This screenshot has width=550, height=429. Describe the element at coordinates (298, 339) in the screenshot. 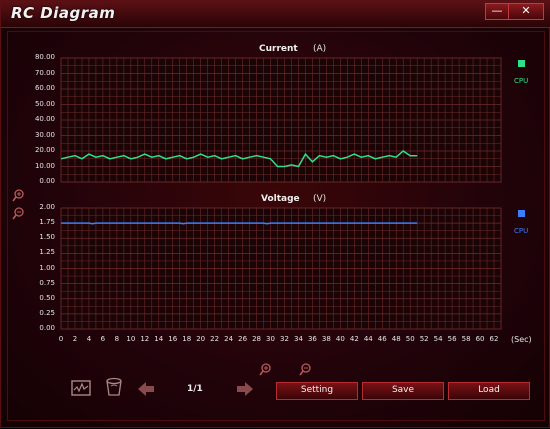

I see `x-tick-label: 34` at that location.